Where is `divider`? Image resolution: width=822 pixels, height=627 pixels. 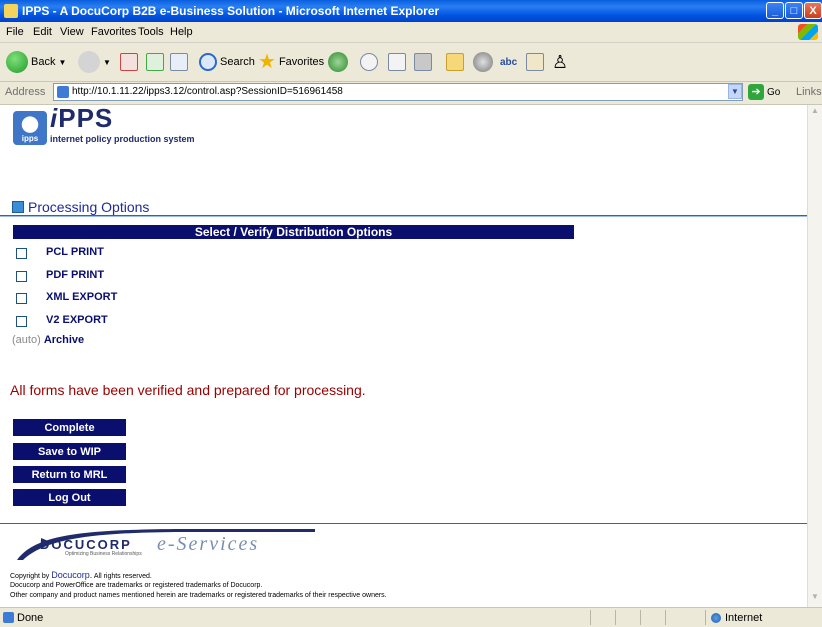
divider is located at coordinates (403, 216).